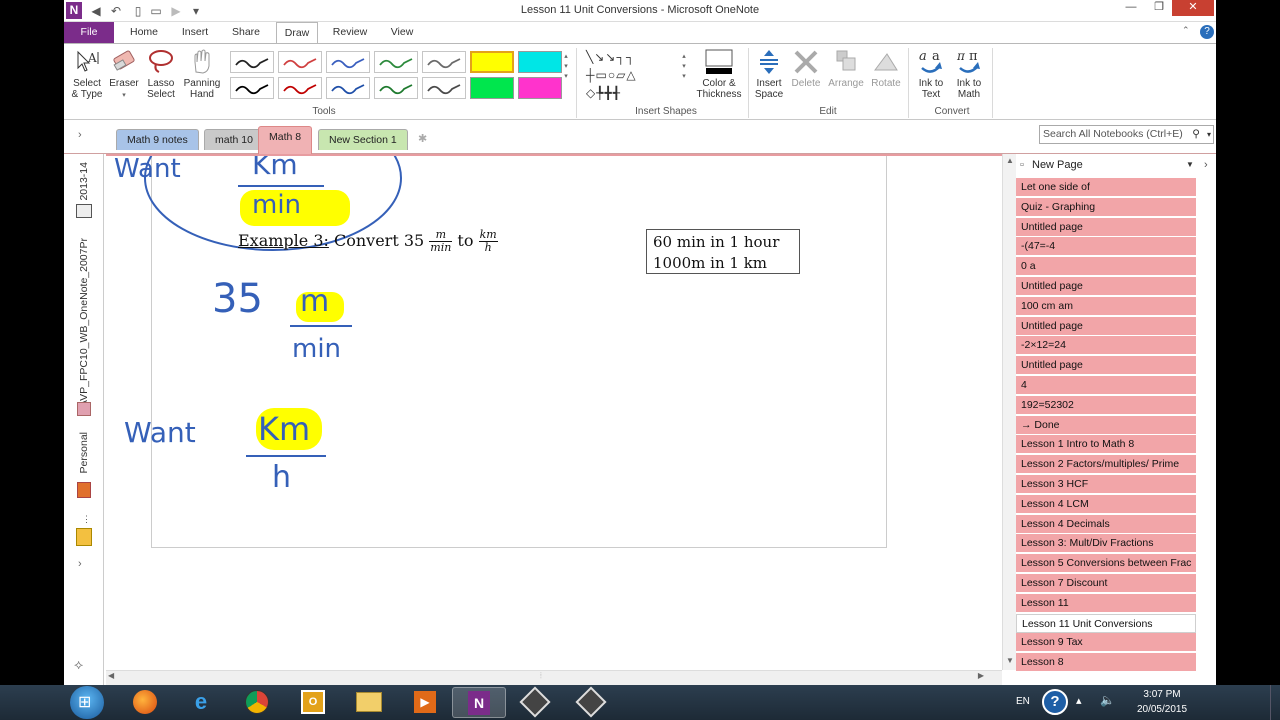 The height and width of the screenshot is (720, 1280). Describe the element at coordinates (1106, 187) in the screenshot. I see `page-list-item: Let one side of` at that location.